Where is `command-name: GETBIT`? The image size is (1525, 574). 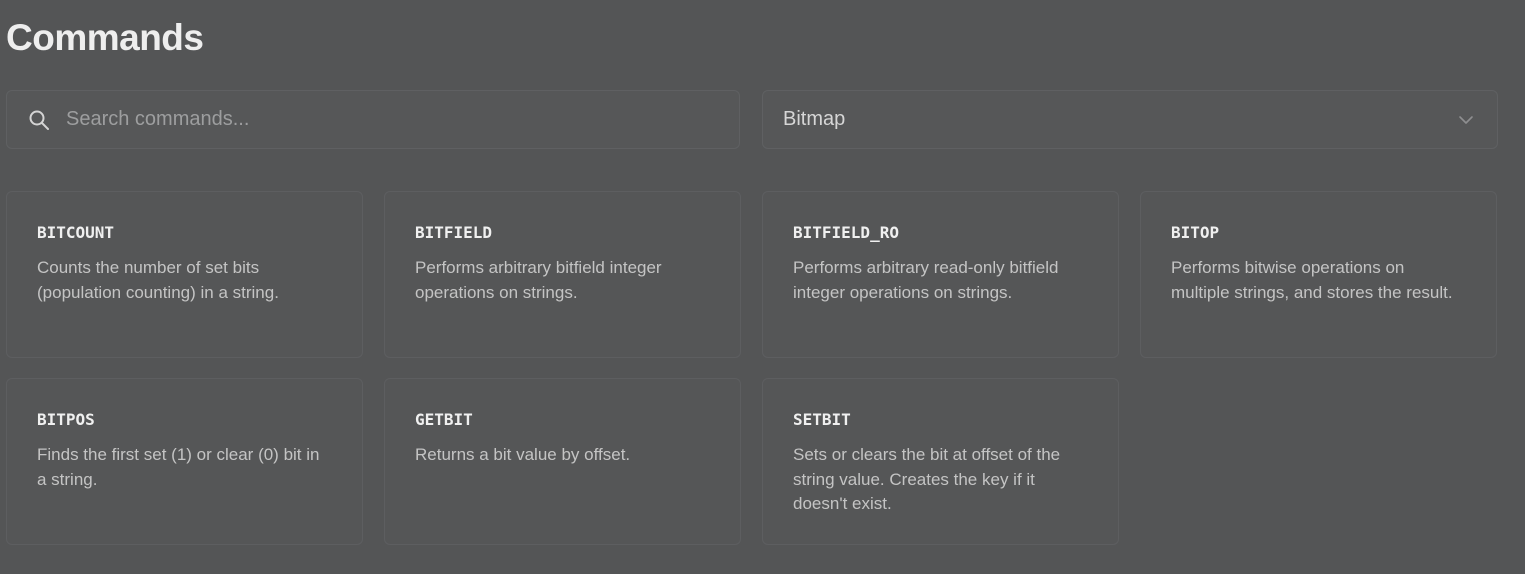 command-name: GETBIT is located at coordinates (444, 419).